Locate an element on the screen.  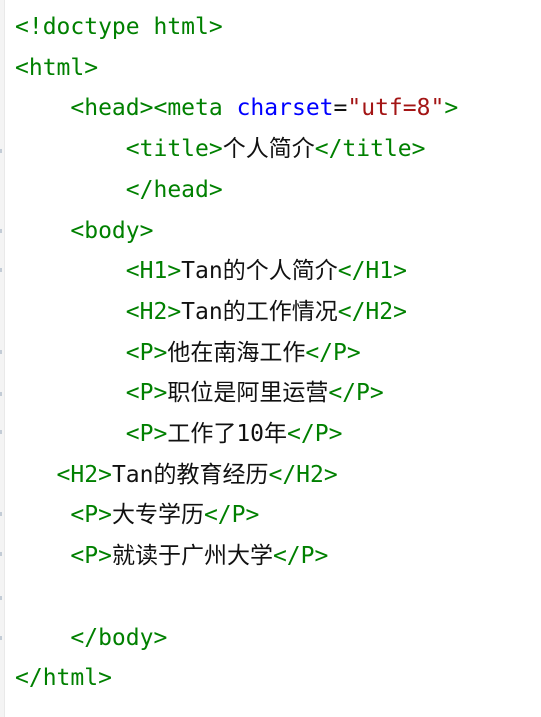
code-line-head-meta: <head><meta charset="utf=8"> is located at coordinates (236, 108).